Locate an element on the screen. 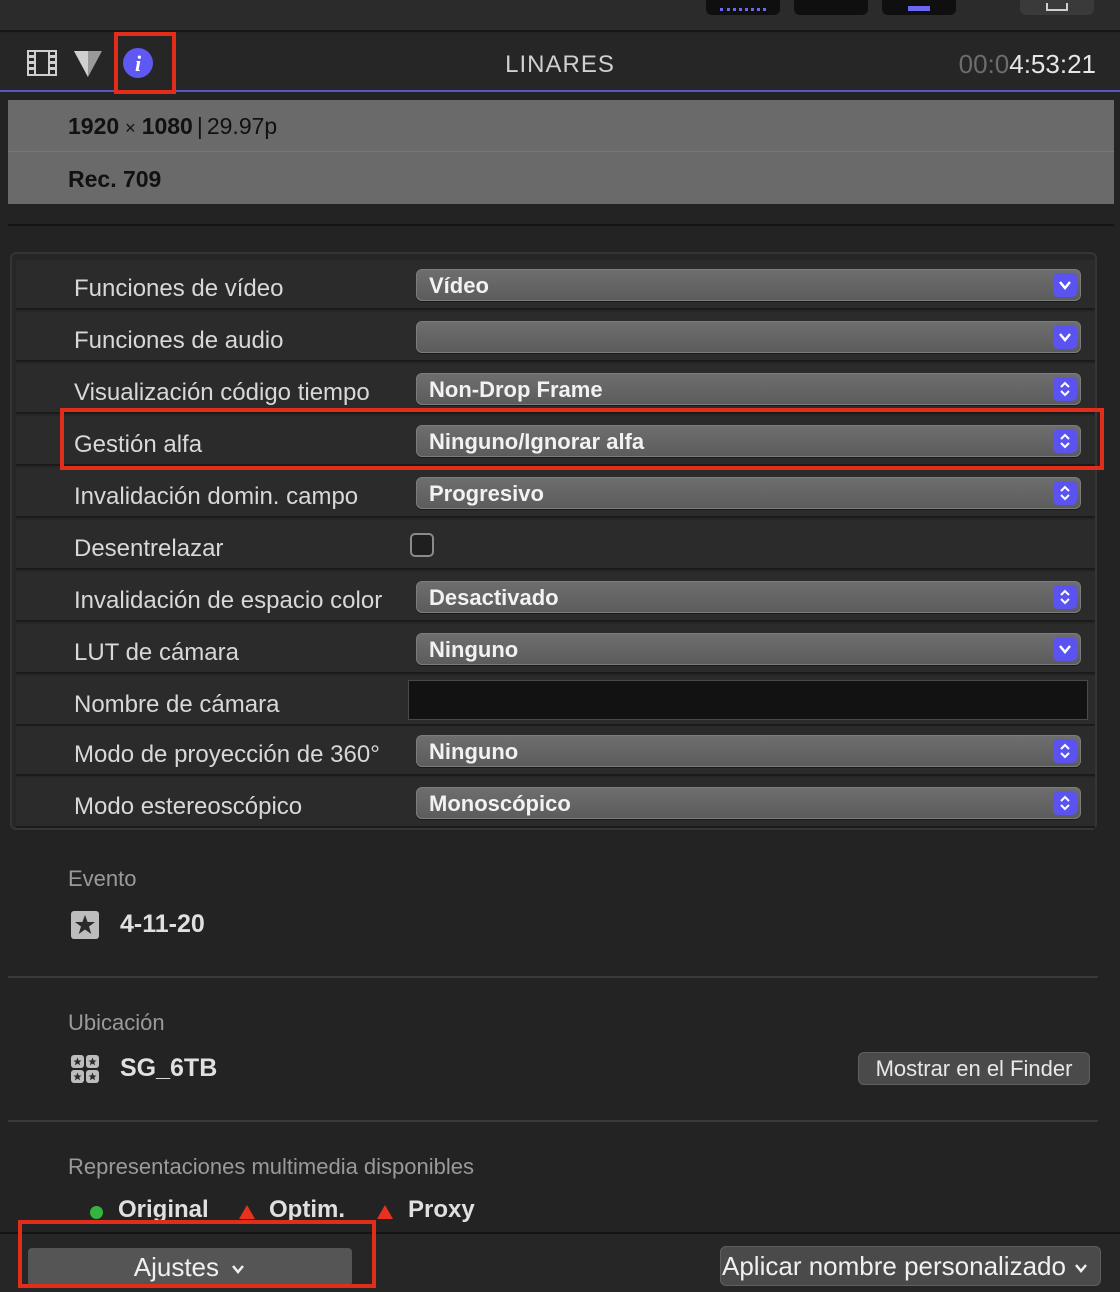 The height and width of the screenshot is (1292, 1120). color-space-label: Rec. 709 is located at coordinates (115, 179).